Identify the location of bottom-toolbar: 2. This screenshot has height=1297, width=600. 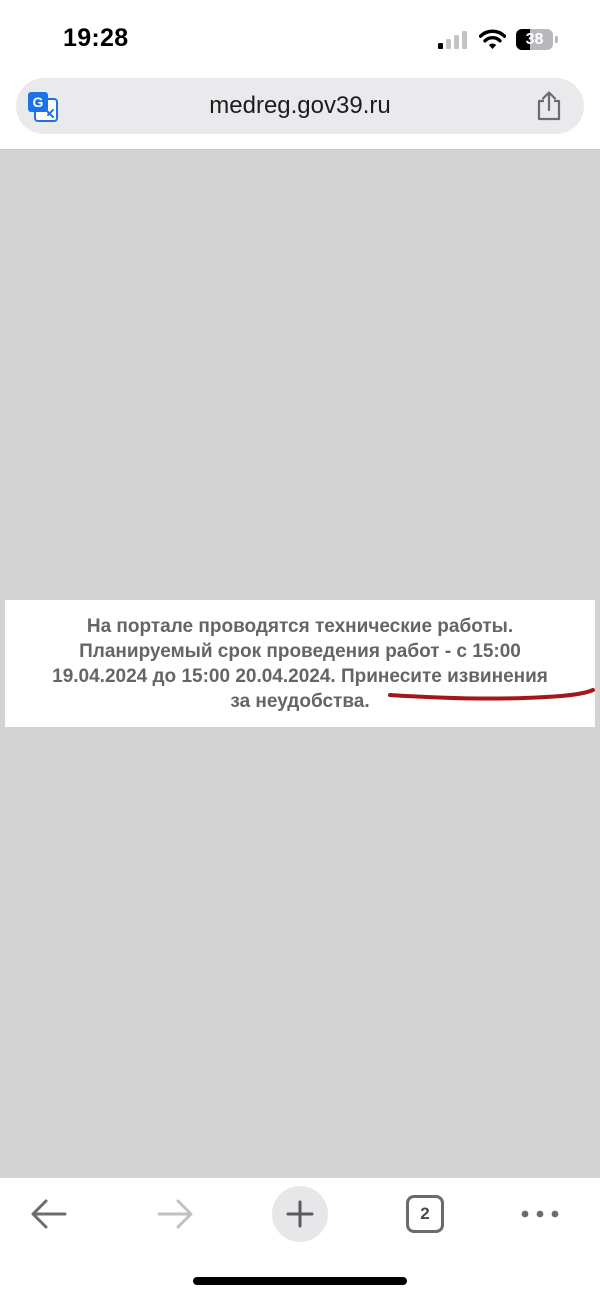
(300, 1237).